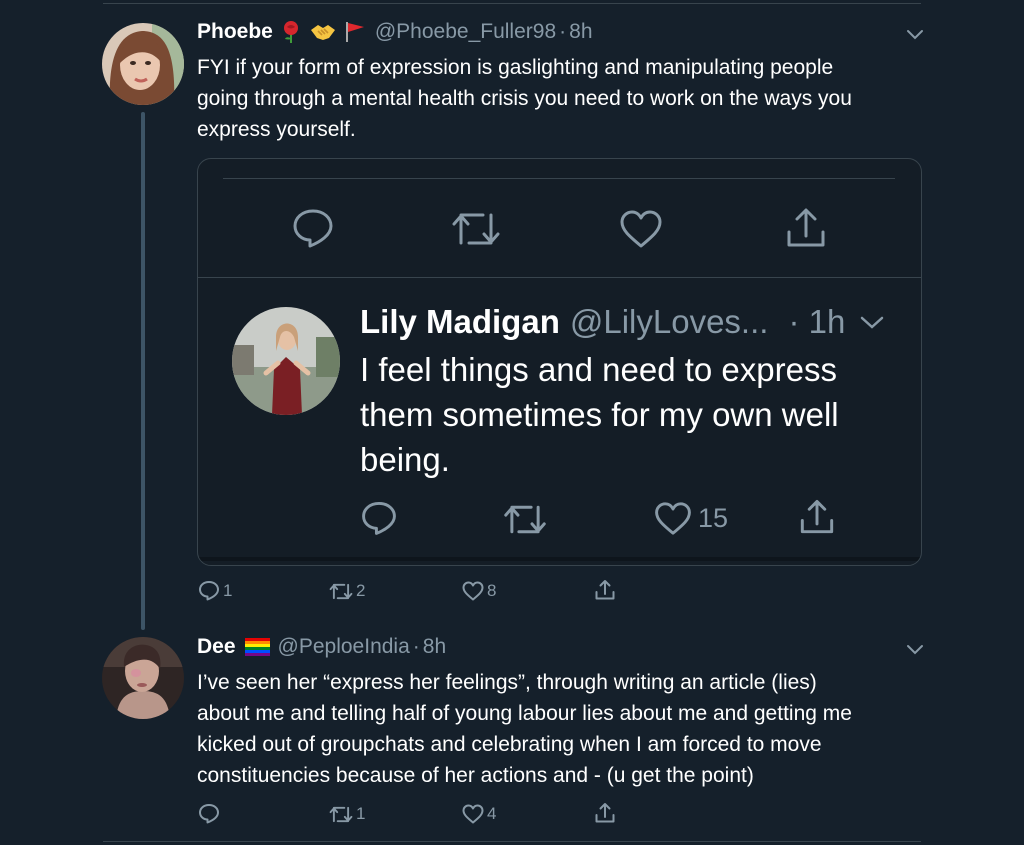 Image resolution: width=1024 pixels, height=845 pixels. Describe the element at coordinates (641, 229) in the screenshot. I see `embed-like-icon` at that location.